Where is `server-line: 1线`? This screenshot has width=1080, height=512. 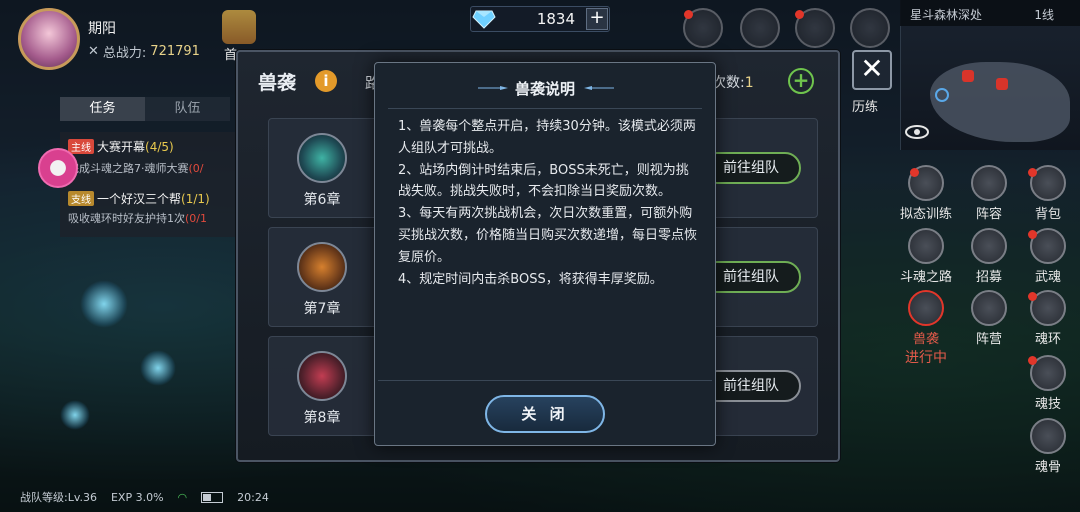 server-line: 1线 is located at coordinates (1044, 14).